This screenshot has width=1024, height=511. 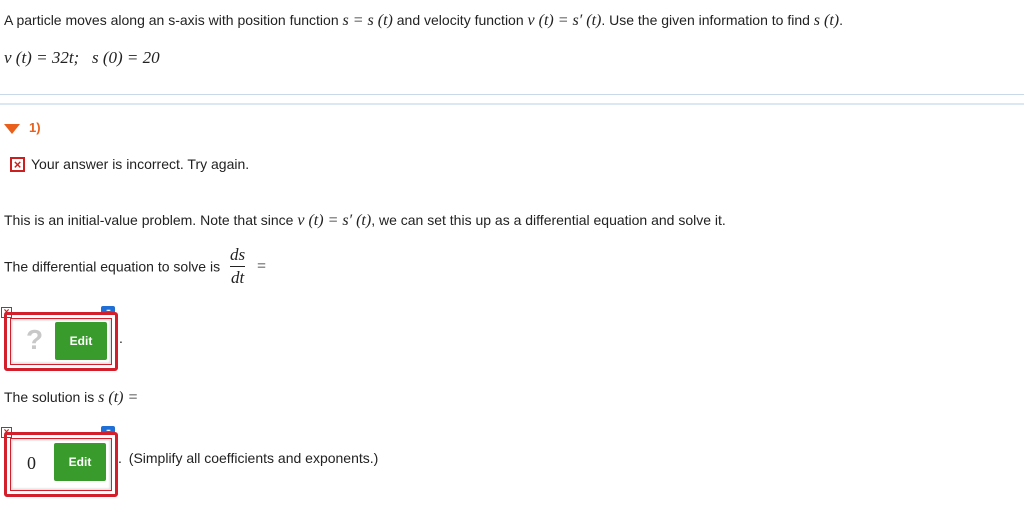 I want to click on answer-2-value: 0, so click(x=31, y=463).